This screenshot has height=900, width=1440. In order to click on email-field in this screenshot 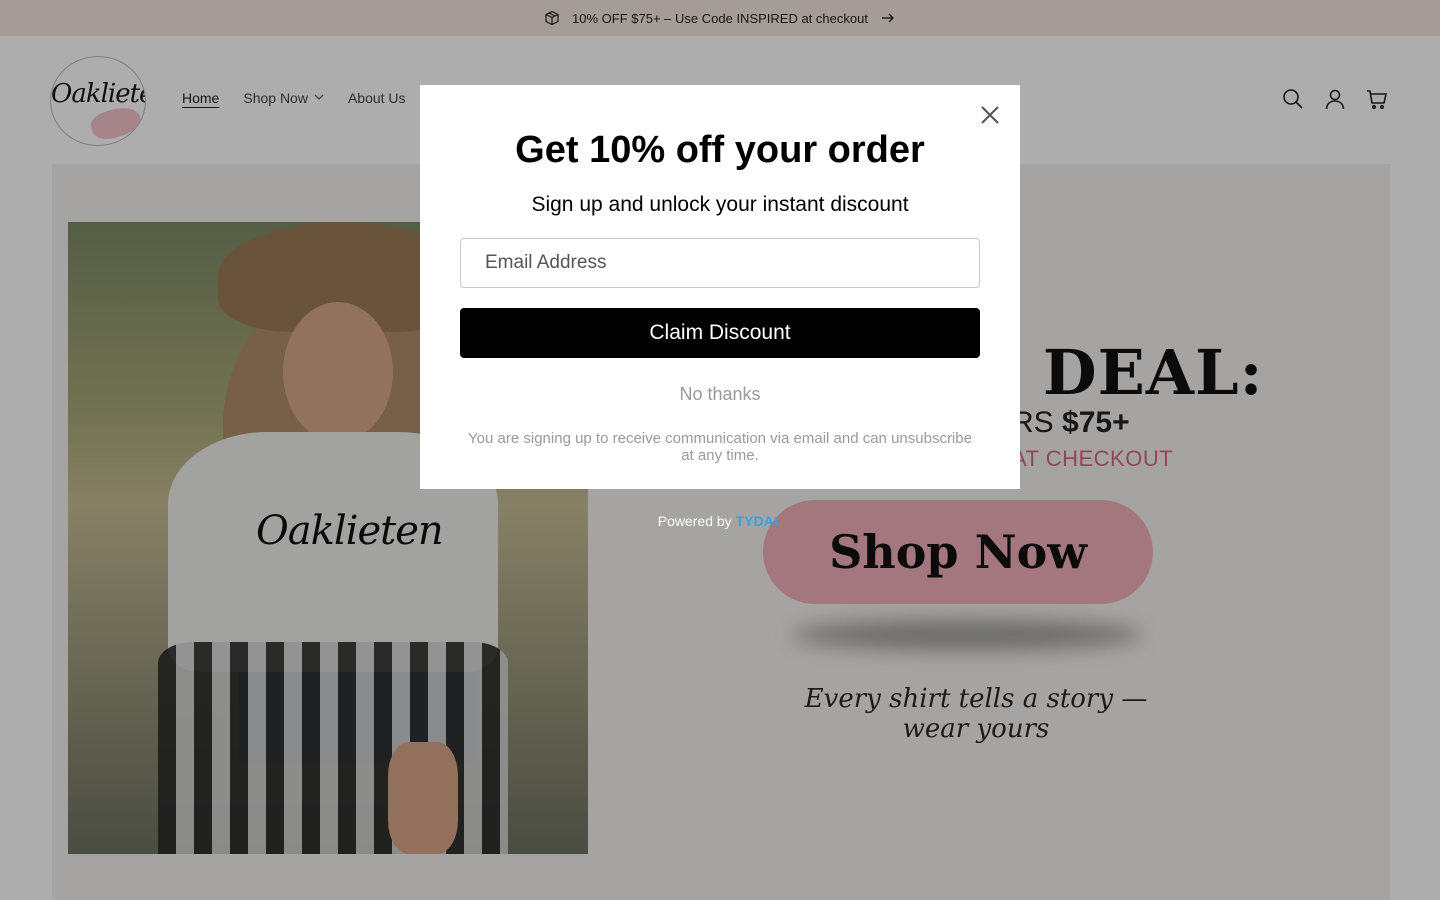, I will do `click(720, 263)`.